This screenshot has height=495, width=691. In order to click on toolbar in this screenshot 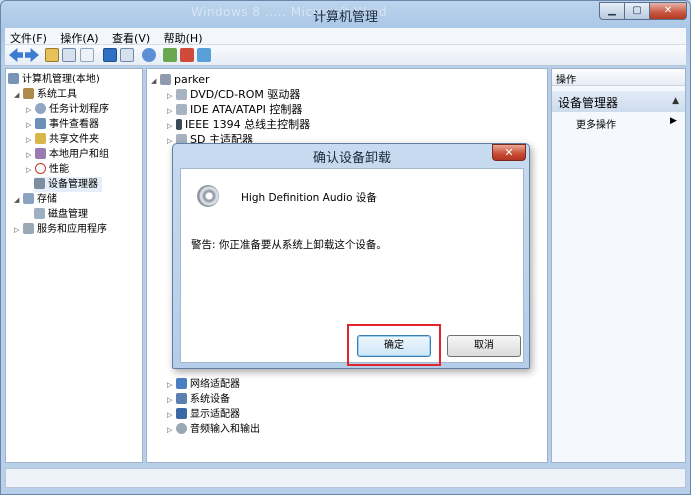, I will do `click(345, 55)`.